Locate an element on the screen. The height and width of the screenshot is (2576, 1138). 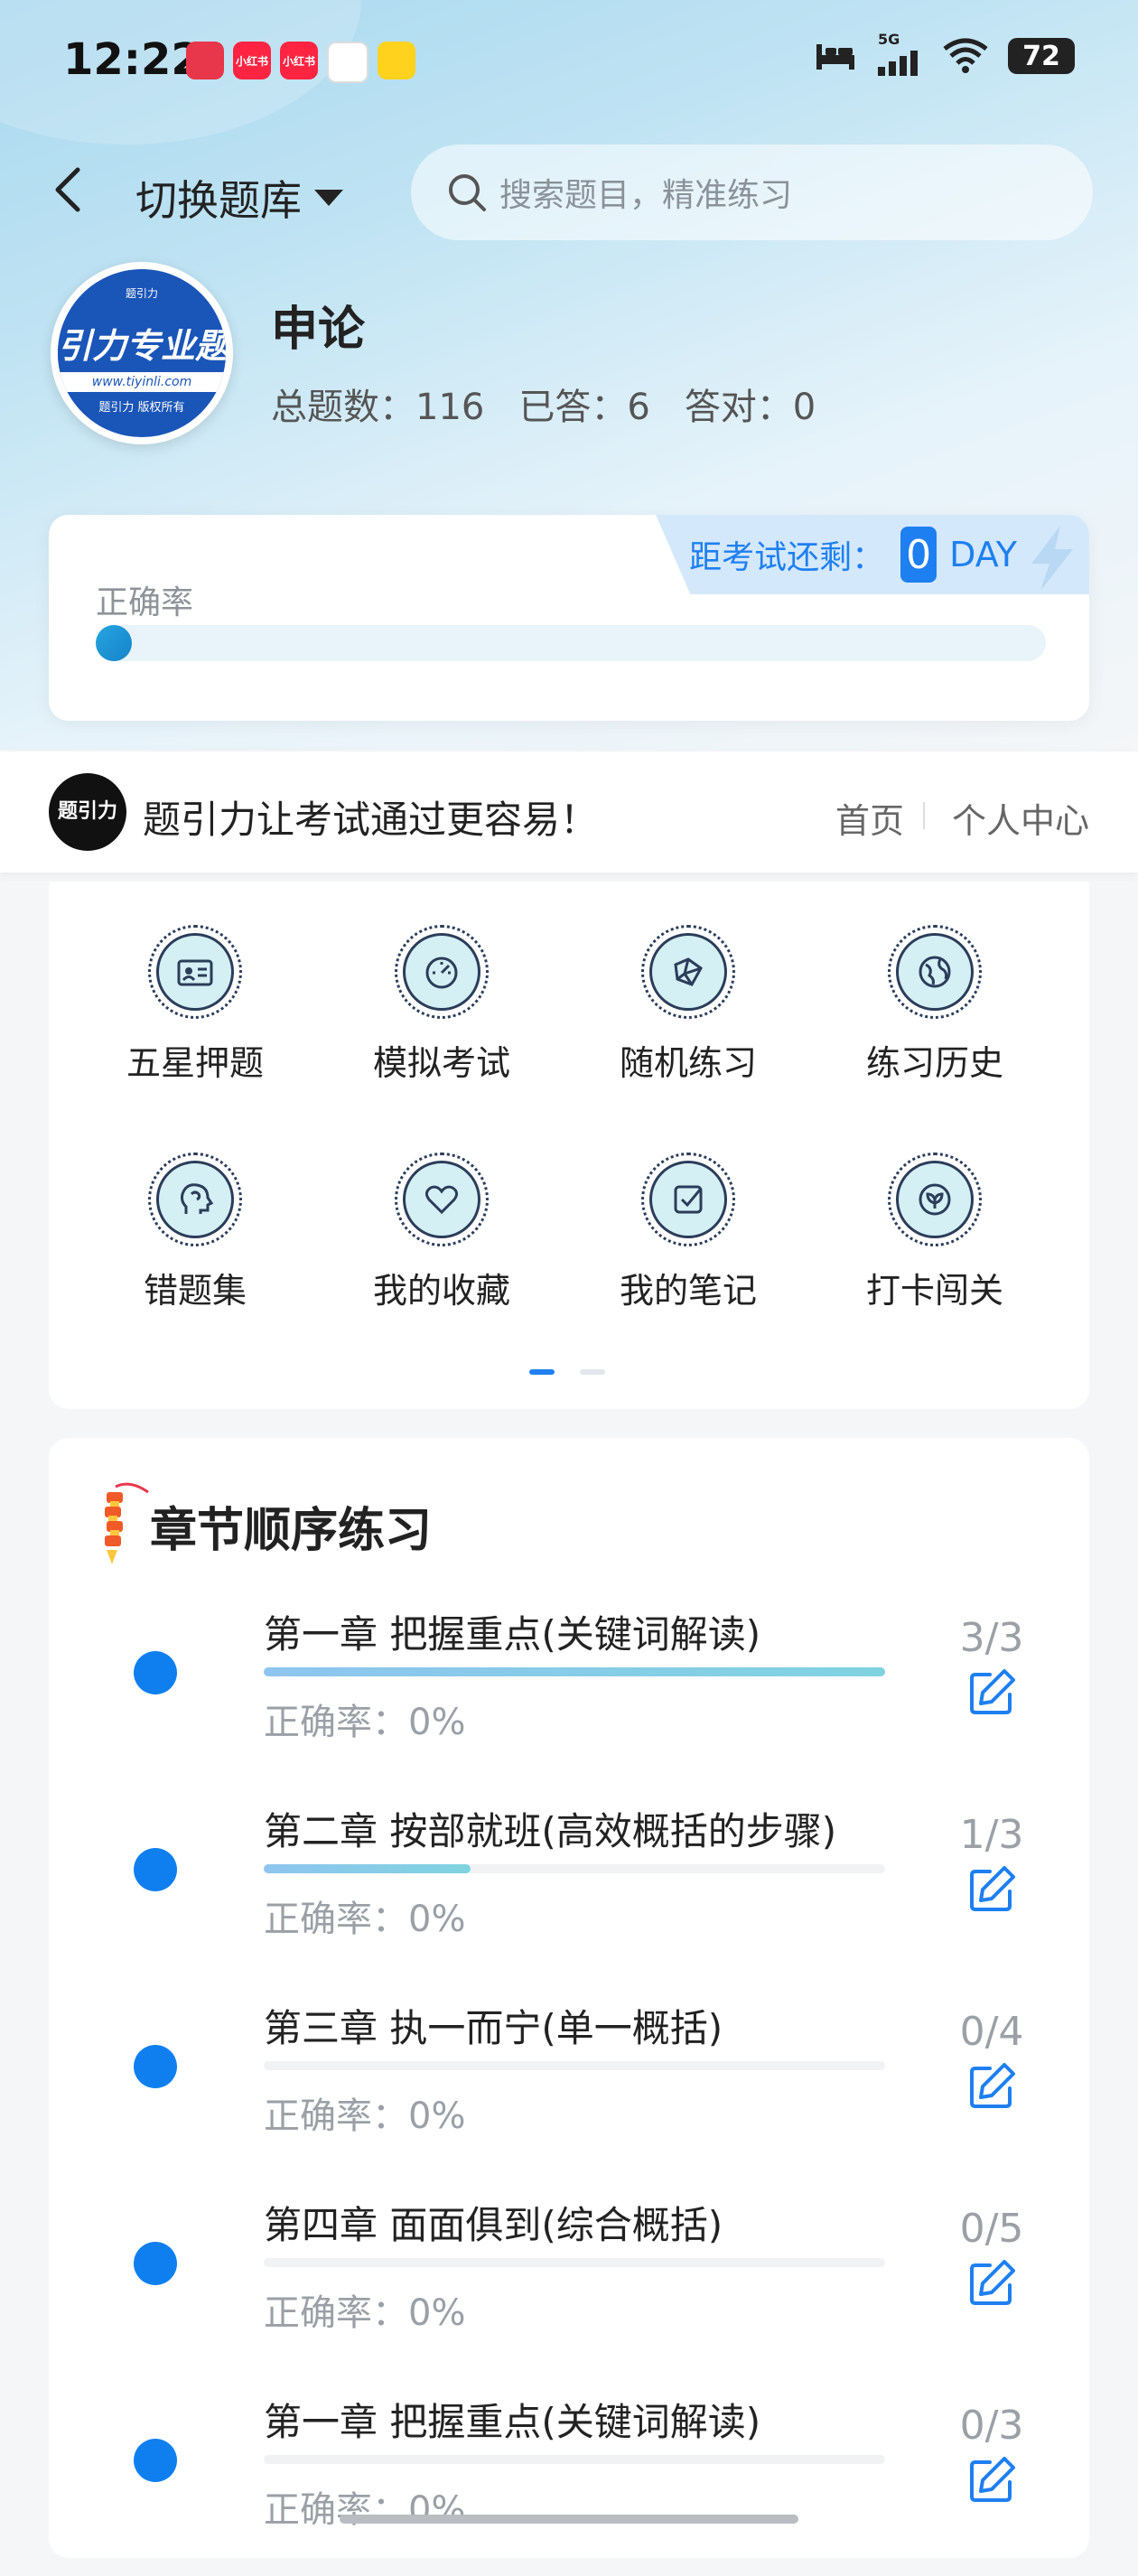
brand-logo: 题引力 is located at coordinates (87, 812).